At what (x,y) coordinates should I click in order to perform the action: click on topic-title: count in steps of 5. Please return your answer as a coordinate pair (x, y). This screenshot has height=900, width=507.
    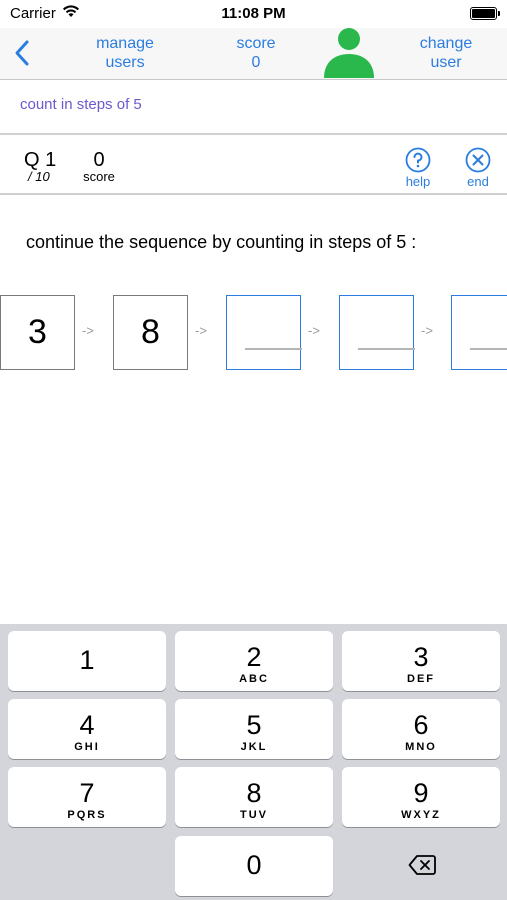
    Looking at the image, I should click on (81, 104).